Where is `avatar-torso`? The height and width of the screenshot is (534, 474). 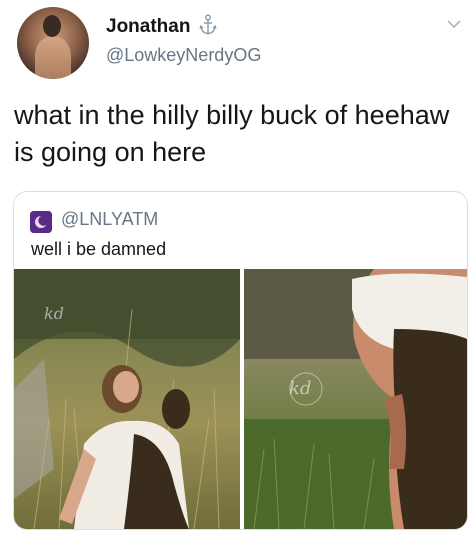
avatar-torso is located at coordinates (53, 58).